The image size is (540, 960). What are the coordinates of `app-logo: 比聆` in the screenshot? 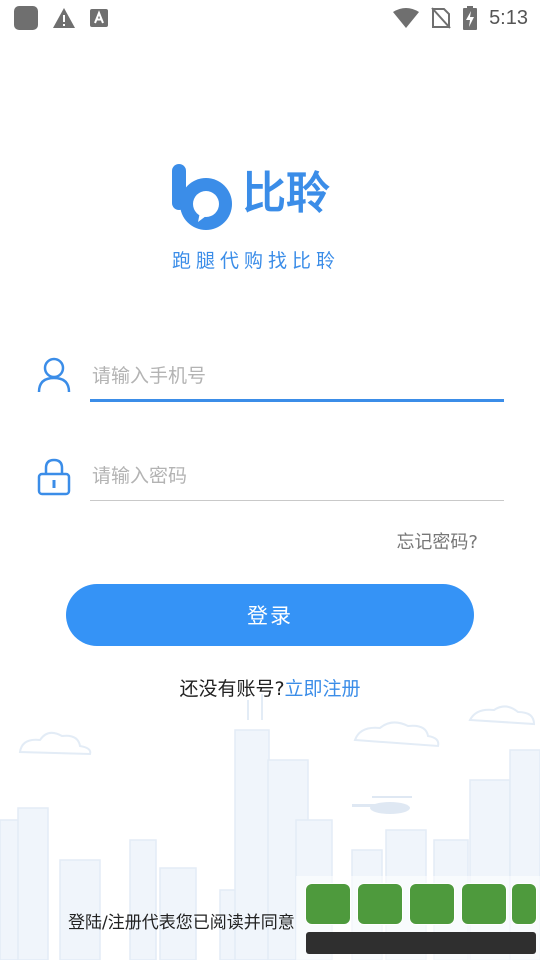 It's located at (267, 198).